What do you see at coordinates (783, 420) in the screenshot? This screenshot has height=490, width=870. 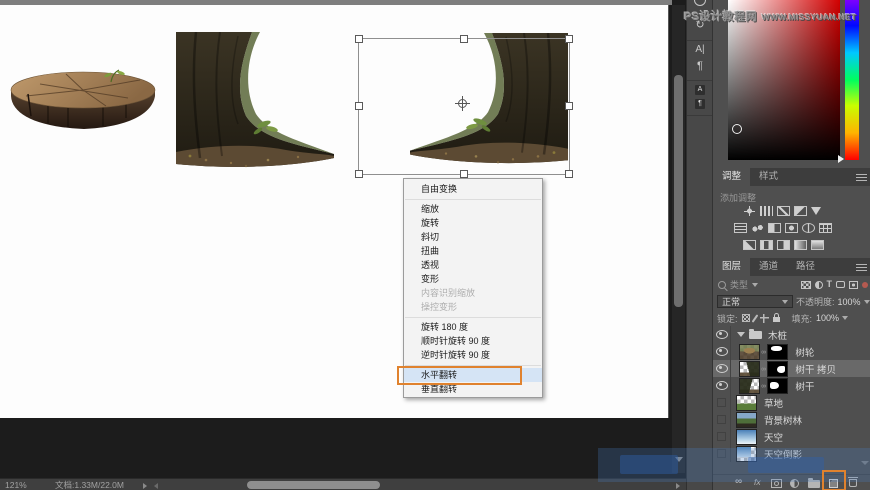 I see `layer-name: 背景树林` at bounding box center [783, 420].